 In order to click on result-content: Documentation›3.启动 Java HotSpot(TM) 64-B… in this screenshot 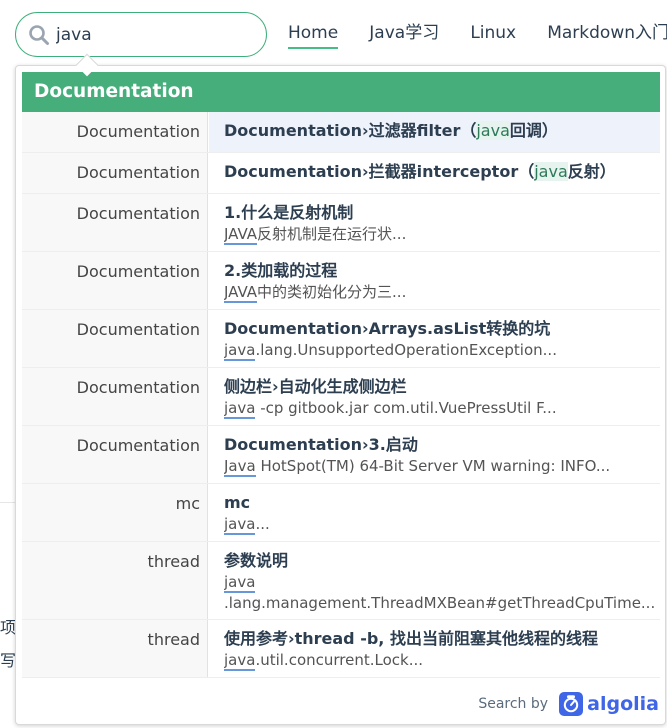, I will do `click(434, 454)`.